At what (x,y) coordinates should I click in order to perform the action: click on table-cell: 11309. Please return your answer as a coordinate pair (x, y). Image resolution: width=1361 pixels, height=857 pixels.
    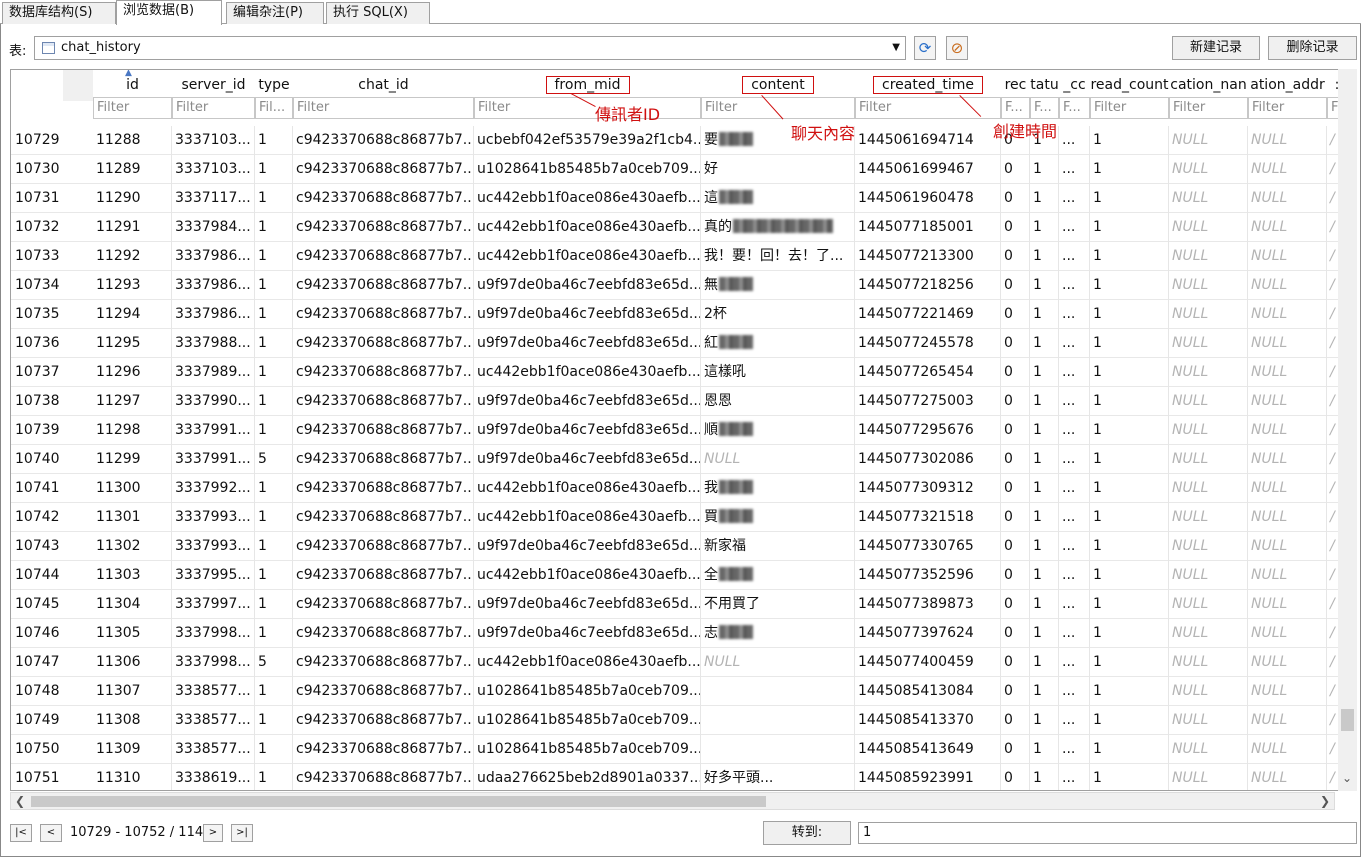
    Looking at the image, I should click on (132, 749).